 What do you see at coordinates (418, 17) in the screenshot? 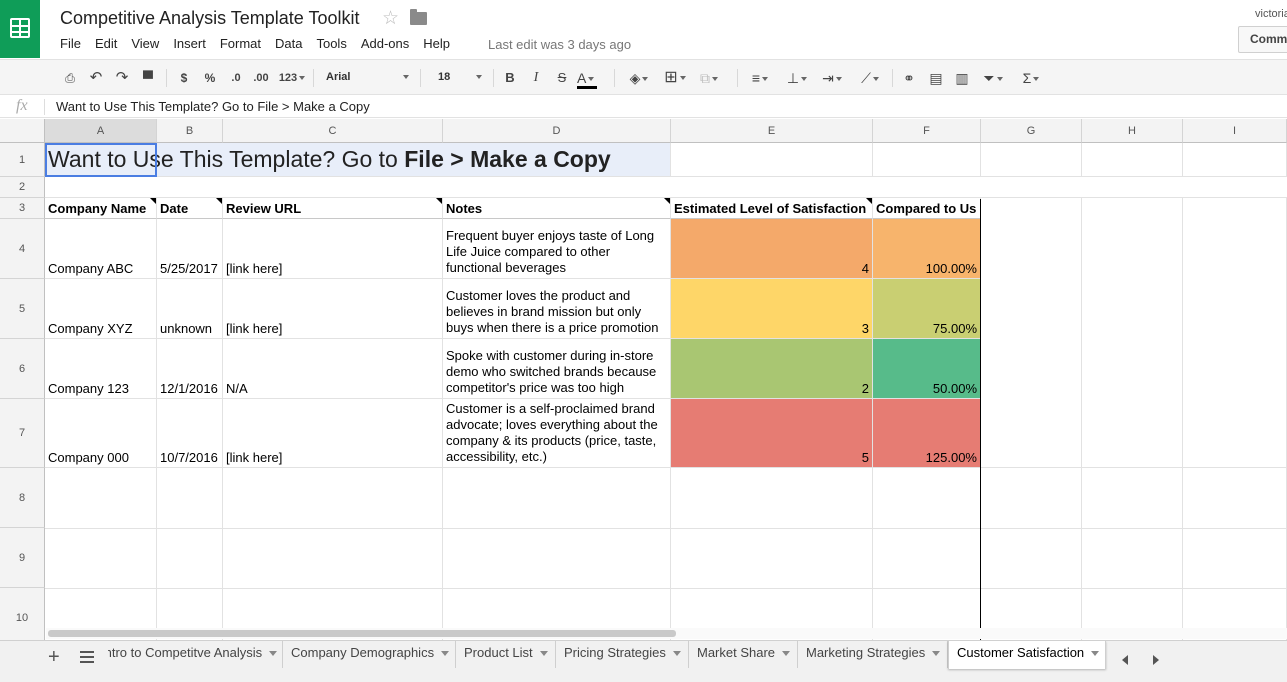
I see `folder-icon` at bounding box center [418, 17].